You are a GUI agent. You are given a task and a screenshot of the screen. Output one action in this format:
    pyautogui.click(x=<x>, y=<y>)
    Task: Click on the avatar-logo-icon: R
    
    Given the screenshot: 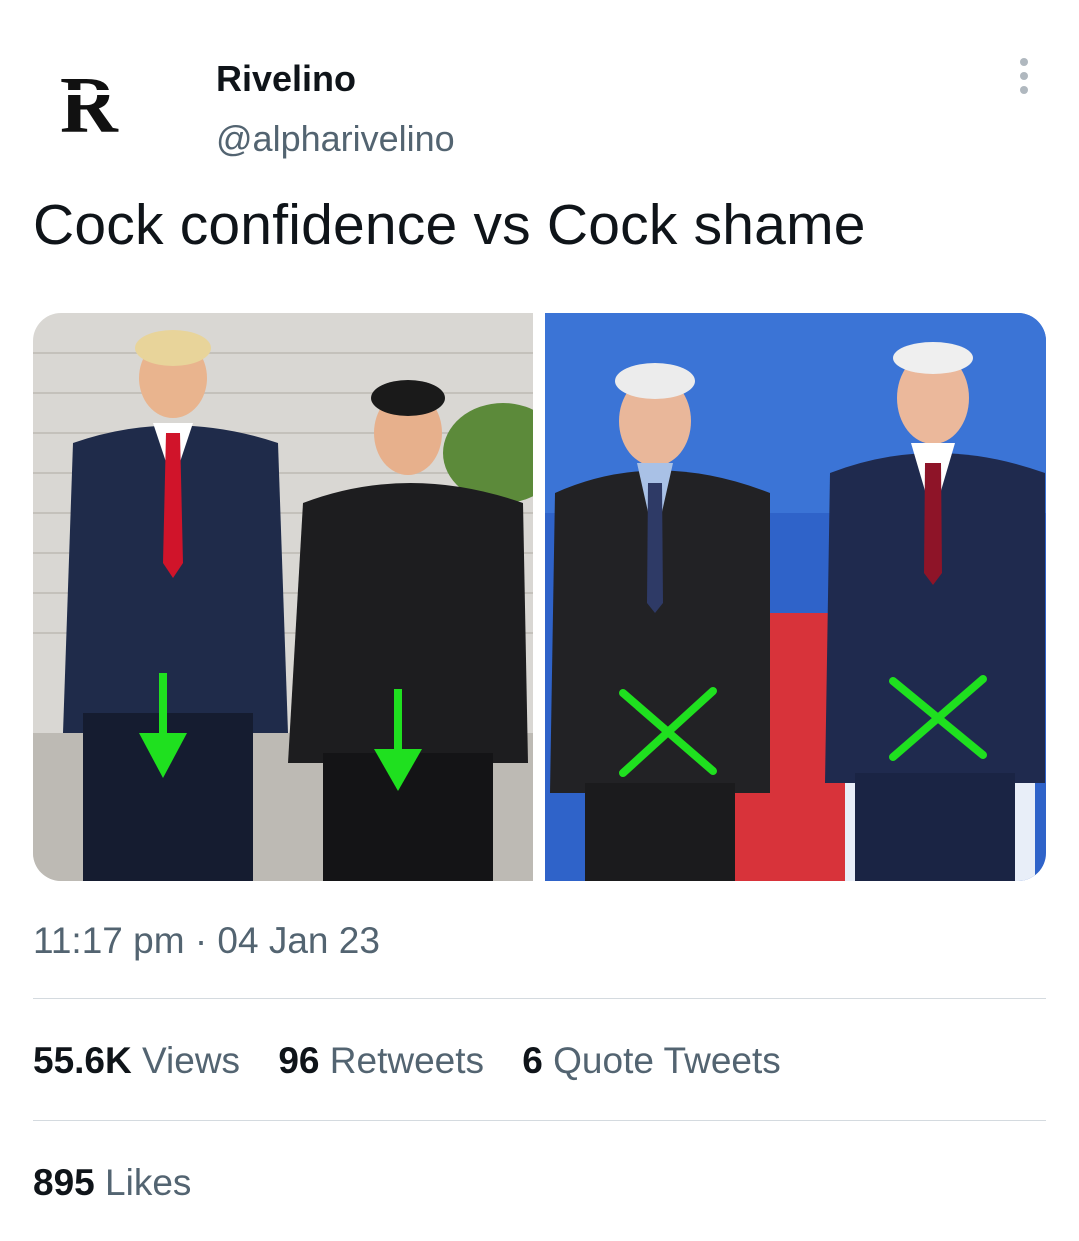 What is the action you would take?
    pyautogui.click(x=90, y=106)
    